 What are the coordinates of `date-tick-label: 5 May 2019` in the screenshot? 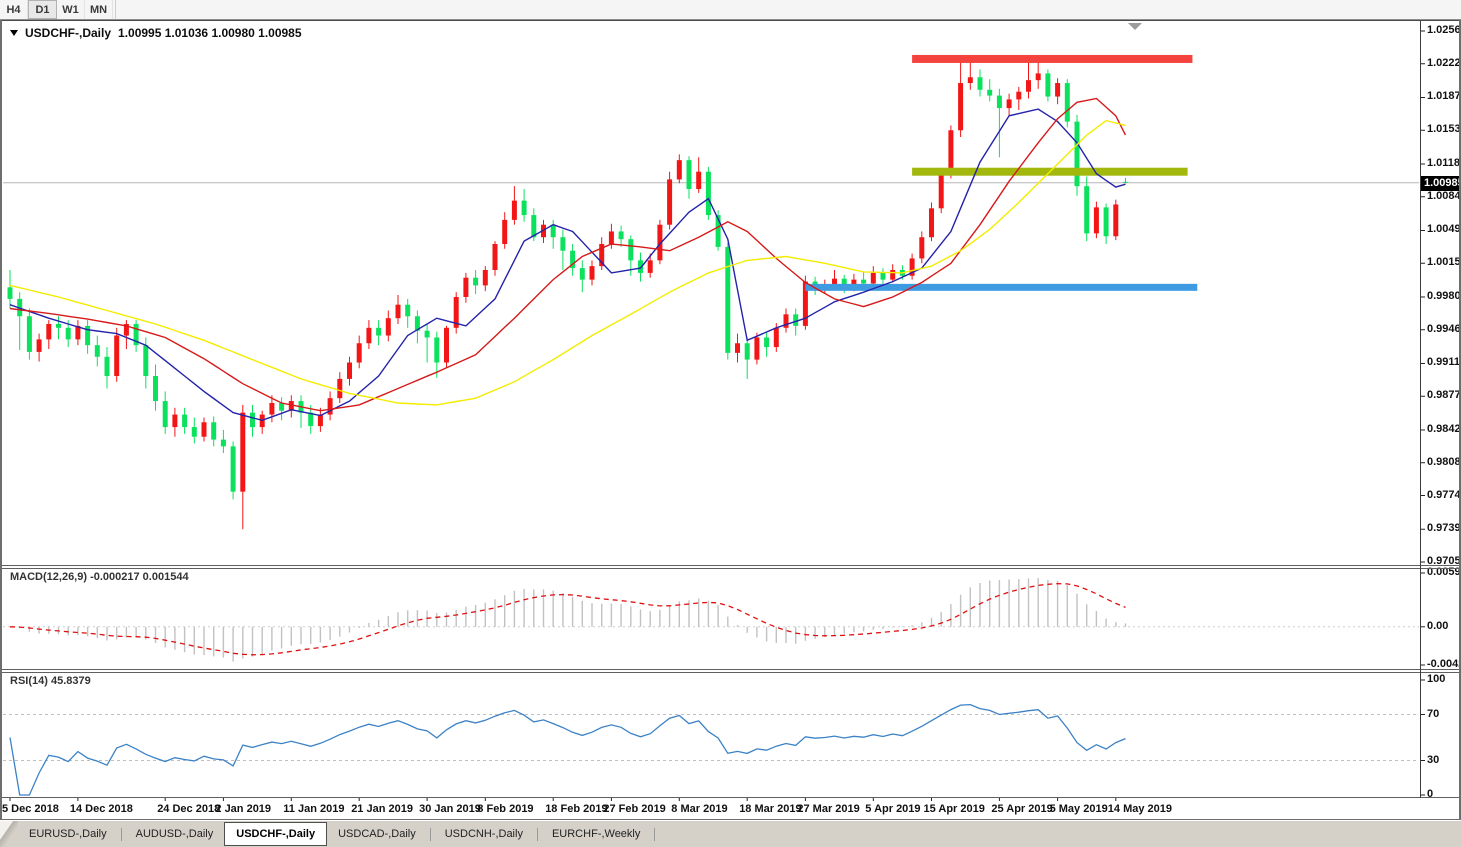 It's located at (1078, 809).